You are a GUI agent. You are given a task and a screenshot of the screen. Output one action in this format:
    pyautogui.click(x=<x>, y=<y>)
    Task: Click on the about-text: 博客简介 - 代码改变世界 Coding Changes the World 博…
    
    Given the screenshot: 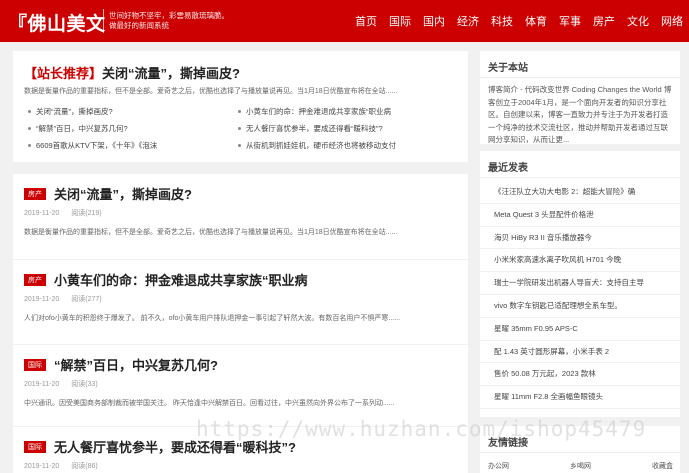 What is the action you would take?
    pyautogui.click(x=580, y=114)
    